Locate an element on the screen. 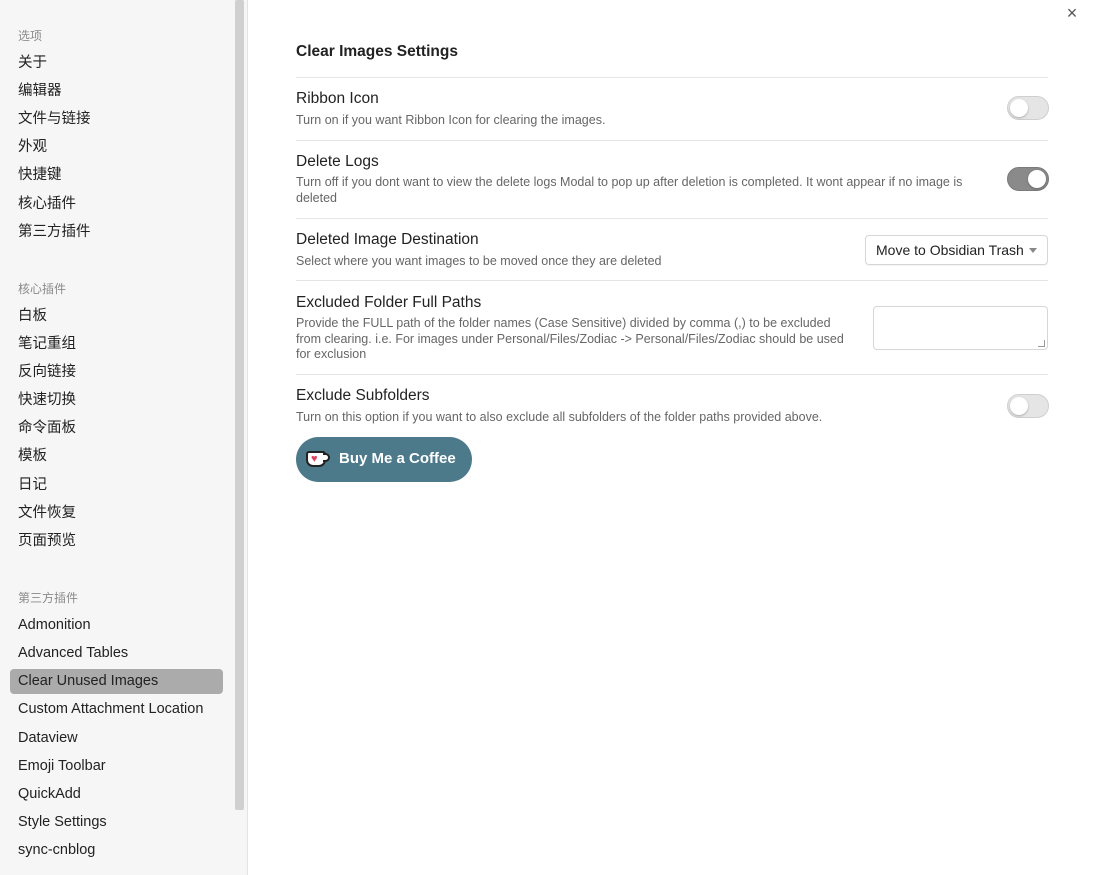 This screenshot has width=1097, height=875. excluded-folder-paths-input is located at coordinates (960, 328).